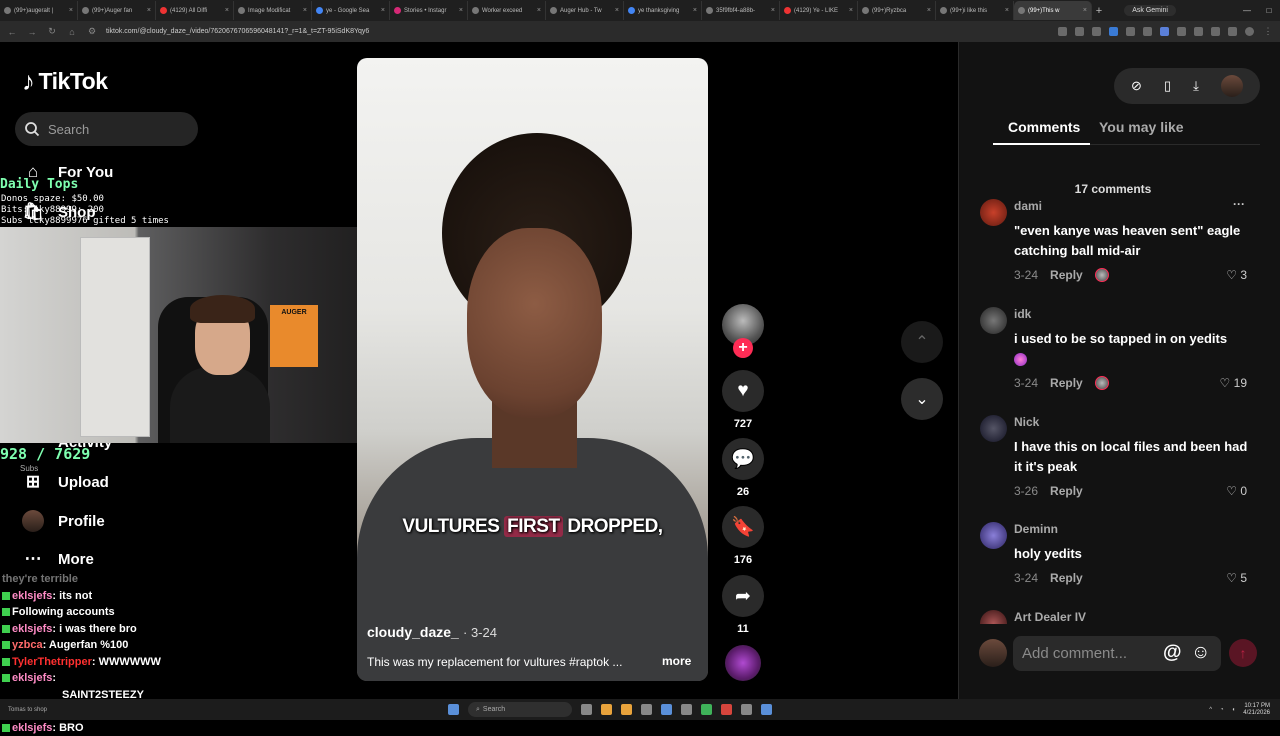 The image size is (1280, 736). I want to click on search-input: Search, so click(106, 129).